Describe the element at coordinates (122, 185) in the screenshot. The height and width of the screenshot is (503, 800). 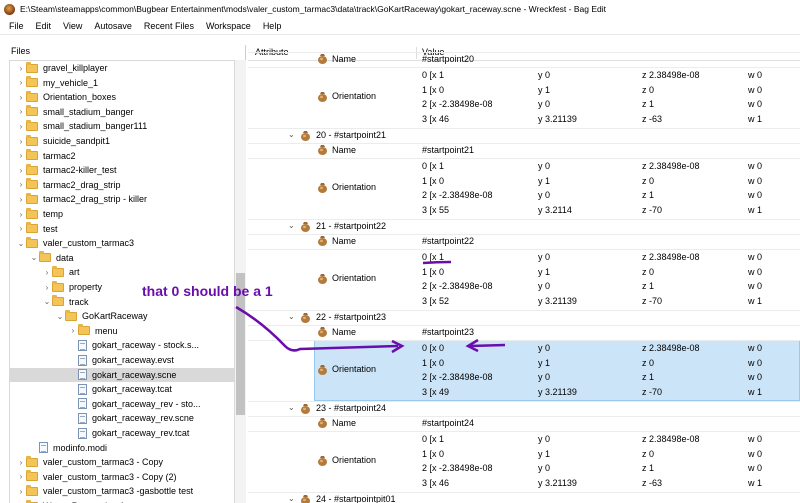
I see `folder-item: › tarmac2_drag_strip` at that location.